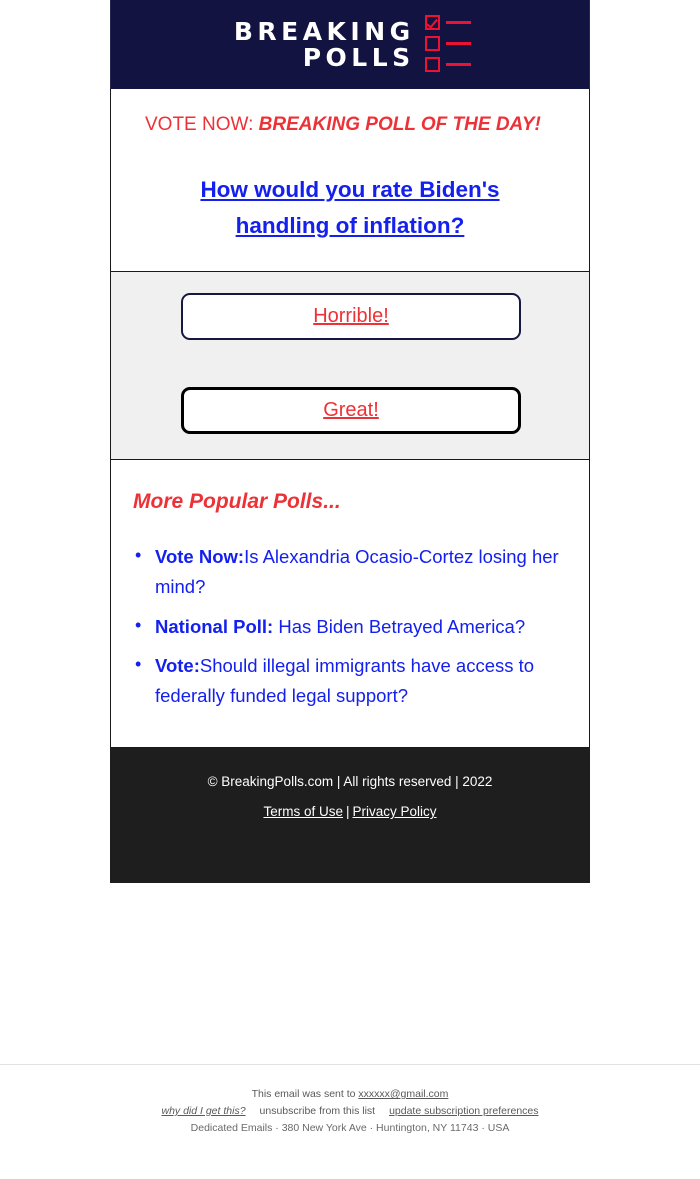 The width and height of the screenshot is (700, 1179). What do you see at coordinates (200, 556) in the screenshot?
I see `poll-item-prefix: Vote Now:` at bounding box center [200, 556].